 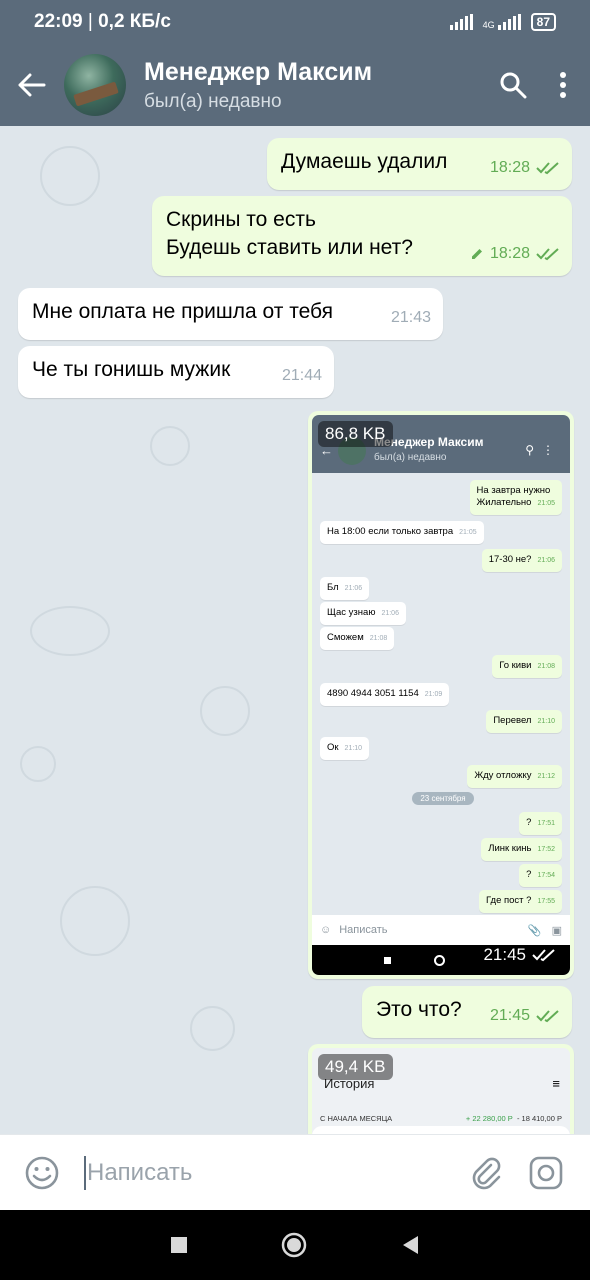 I want to click on screenshot-message: Перевел 21:10, so click(x=524, y=721).